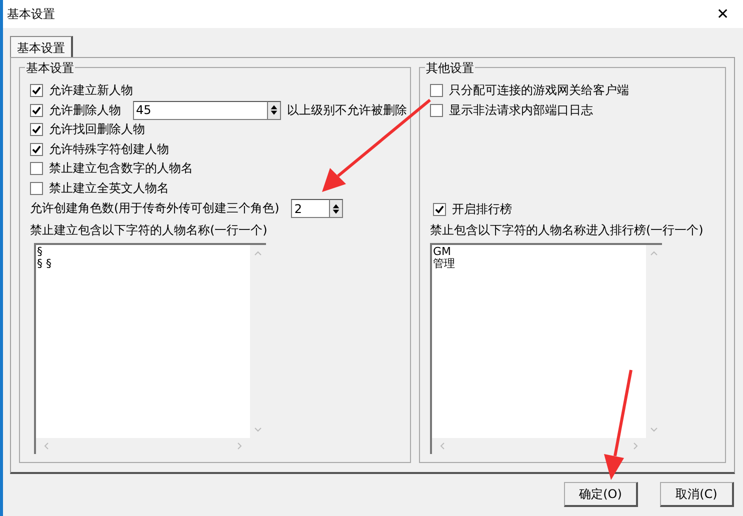  Describe the element at coordinates (121, 169) in the screenshot. I see `checkbox-label: 禁止建立包含数字的人物名` at that location.